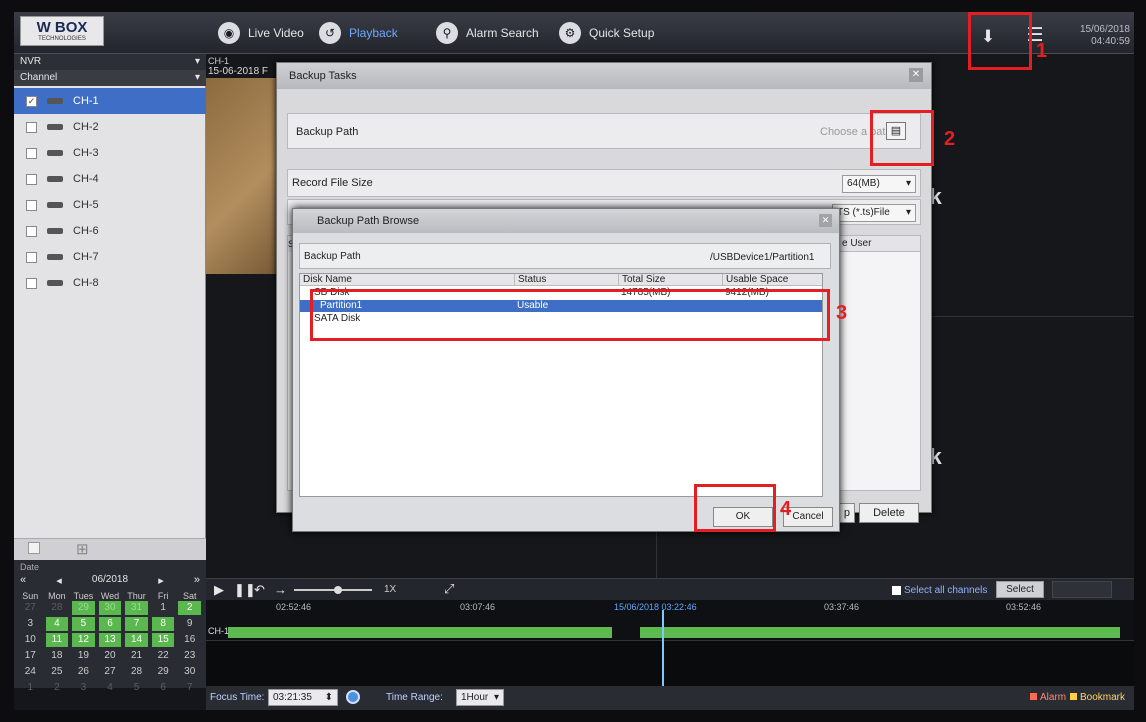  I want to click on nav-alarm-search: ⚲ Alarm Search, so click(487, 33).